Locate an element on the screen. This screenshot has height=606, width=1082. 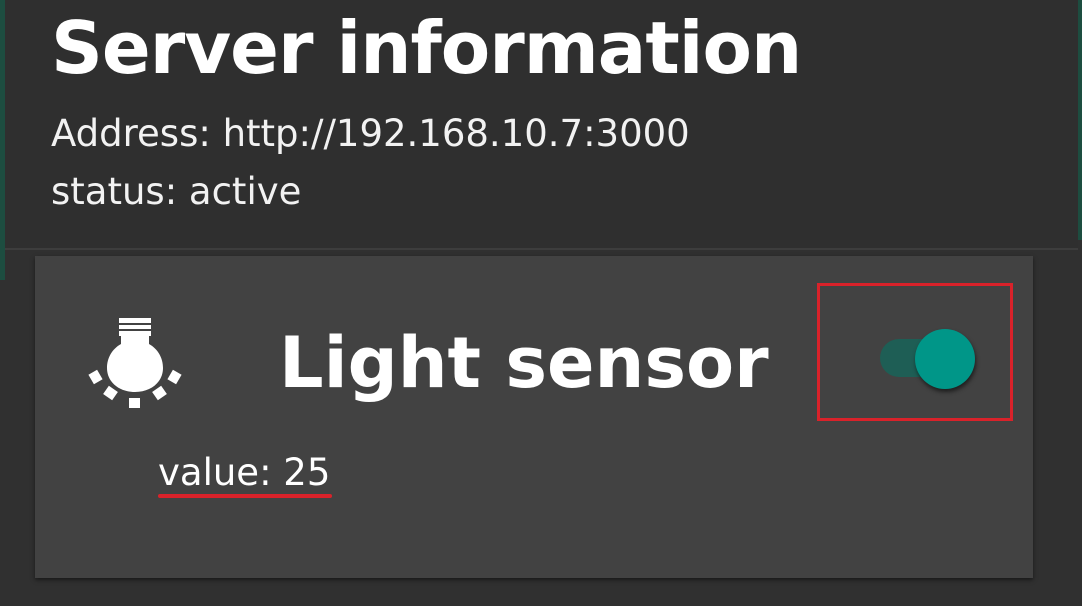
server-address: Address: http://192.168.10.7:3000 is located at coordinates (370, 133).